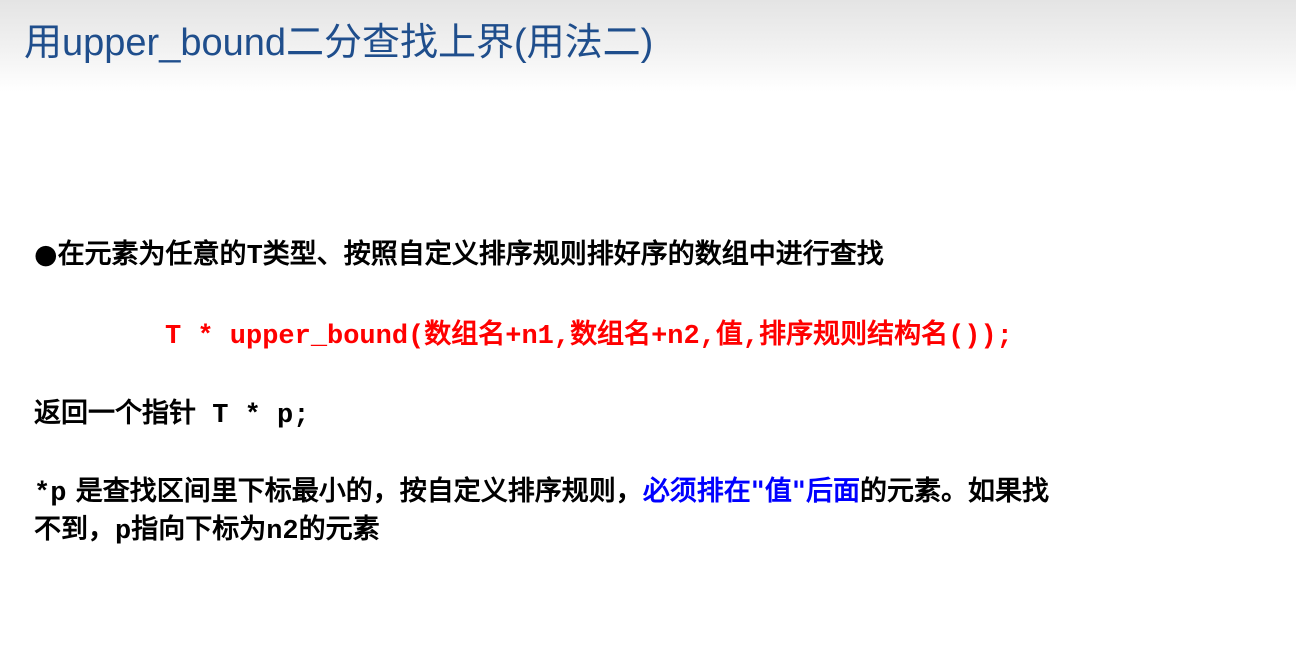 This screenshot has height=667, width=1296. I want to click on bullet-type-name: T, so click(254, 257).